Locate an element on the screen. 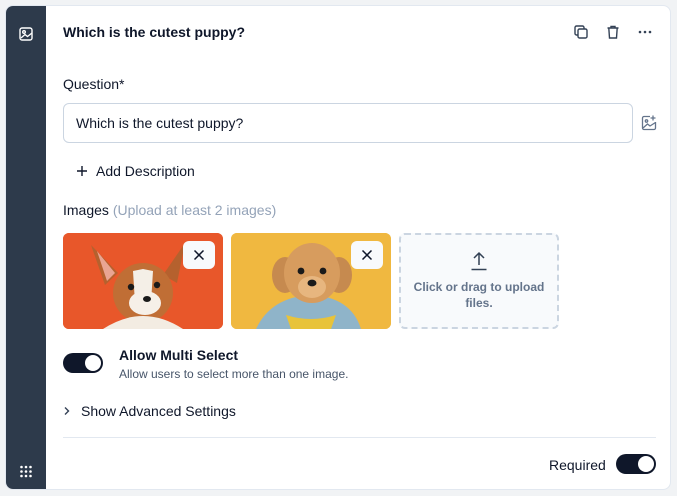  add-description-button: Add Description is located at coordinates (135, 171).